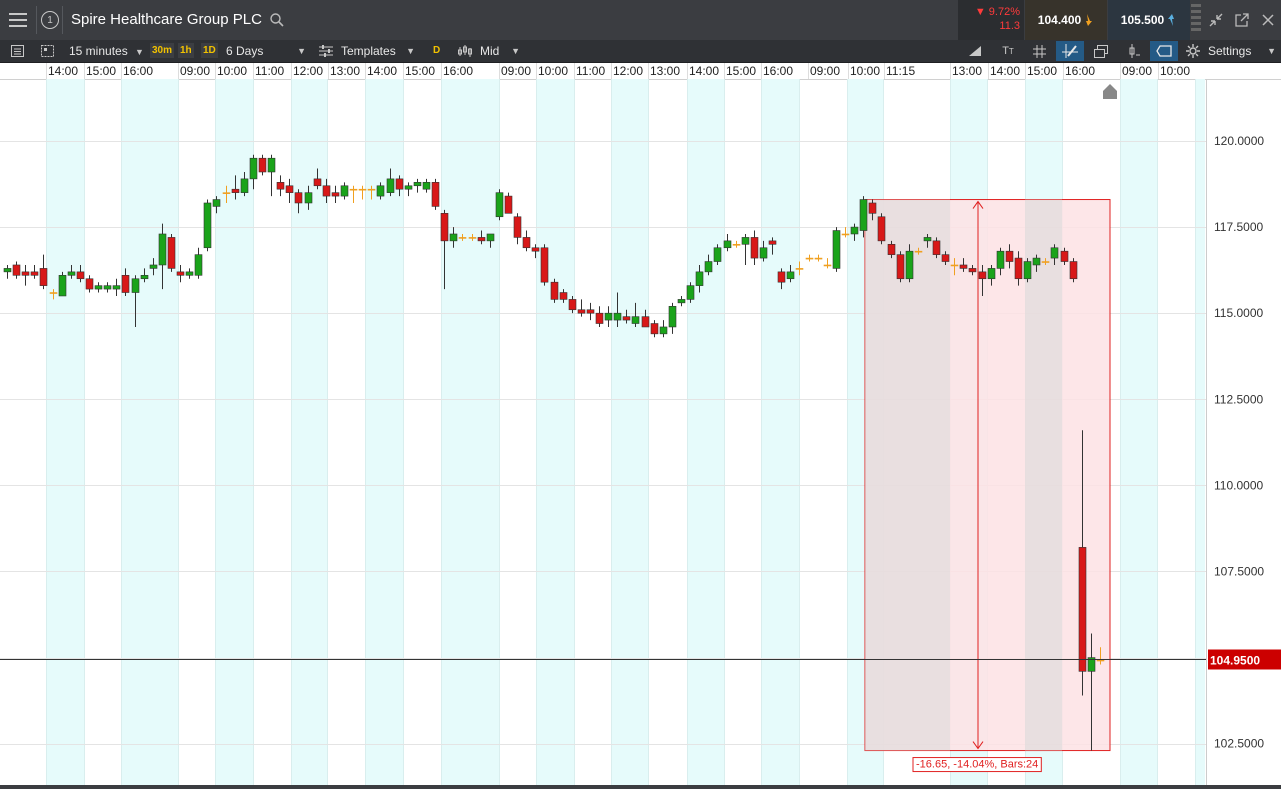 This screenshot has height=789, width=1281. Describe the element at coordinates (1239, 571) in the screenshot. I see `price-tick-label: 107.5000` at that location.